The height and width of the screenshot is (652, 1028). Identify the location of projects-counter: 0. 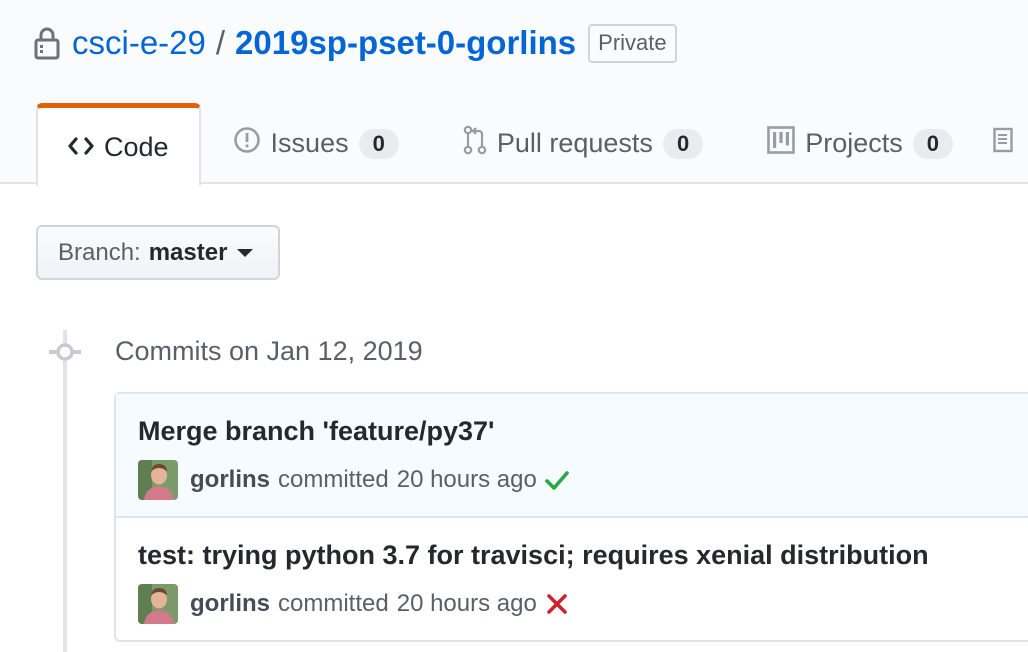
(932, 143).